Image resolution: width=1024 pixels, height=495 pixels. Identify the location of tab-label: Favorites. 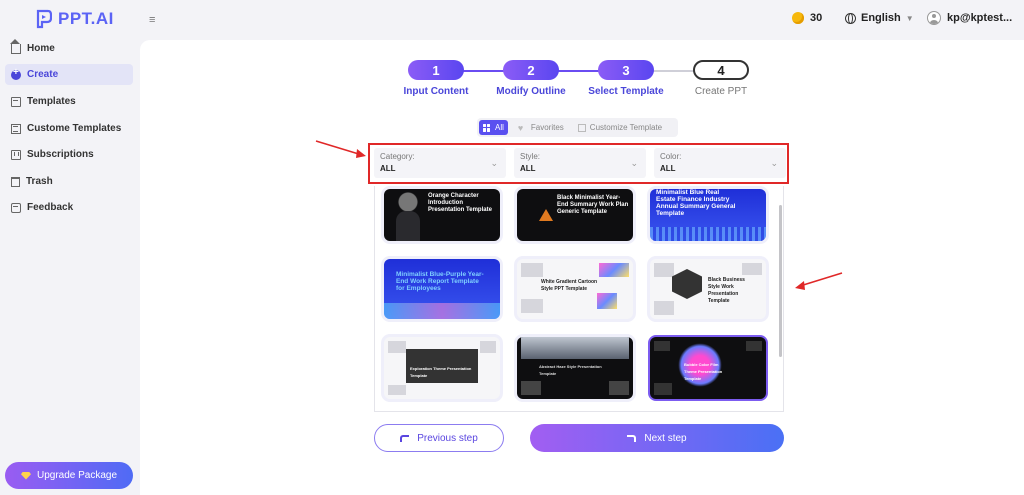
(547, 127).